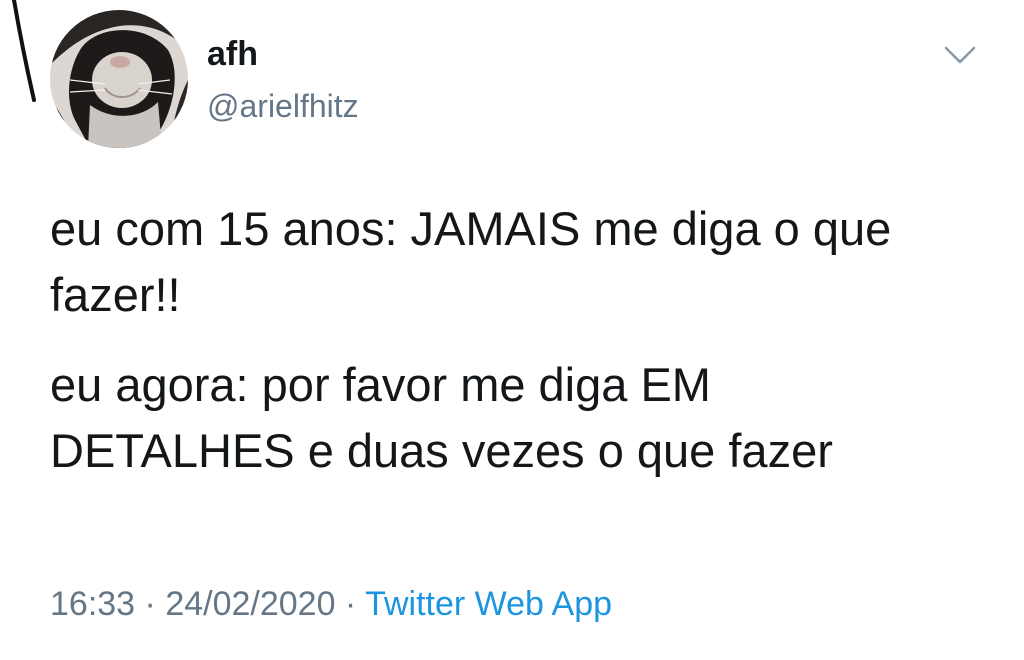 The height and width of the screenshot is (660, 1024). What do you see at coordinates (232, 54) in the screenshot?
I see `display-name: afh` at bounding box center [232, 54].